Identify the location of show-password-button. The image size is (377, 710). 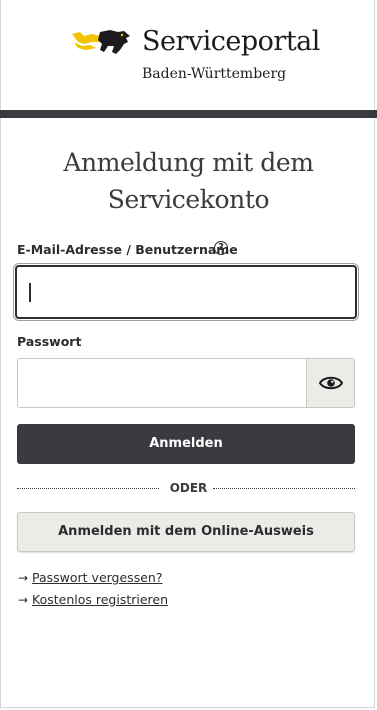
(330, 383).